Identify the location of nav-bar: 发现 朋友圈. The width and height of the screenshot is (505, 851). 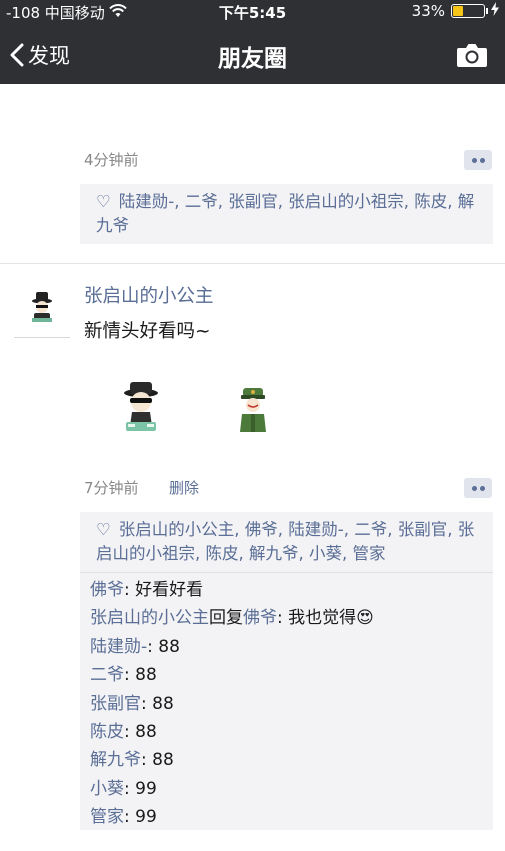
(252, 54).